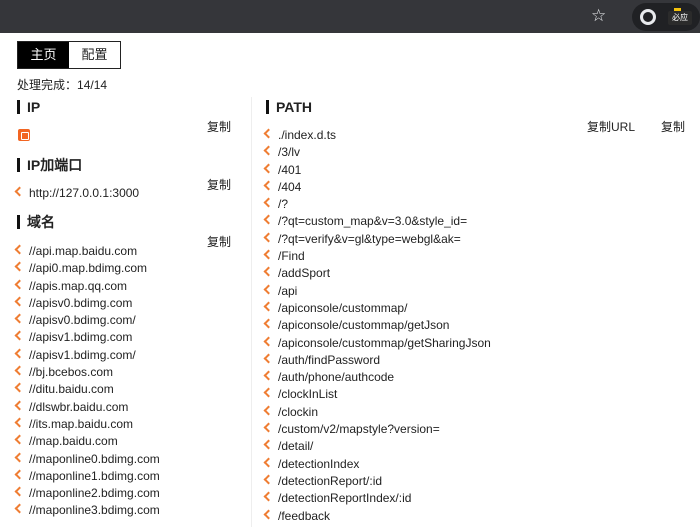 This screenshot has height=527, width=700. I want to click on list-item-text: /custom/v2/mapstyle?version=, so click(359, 429).